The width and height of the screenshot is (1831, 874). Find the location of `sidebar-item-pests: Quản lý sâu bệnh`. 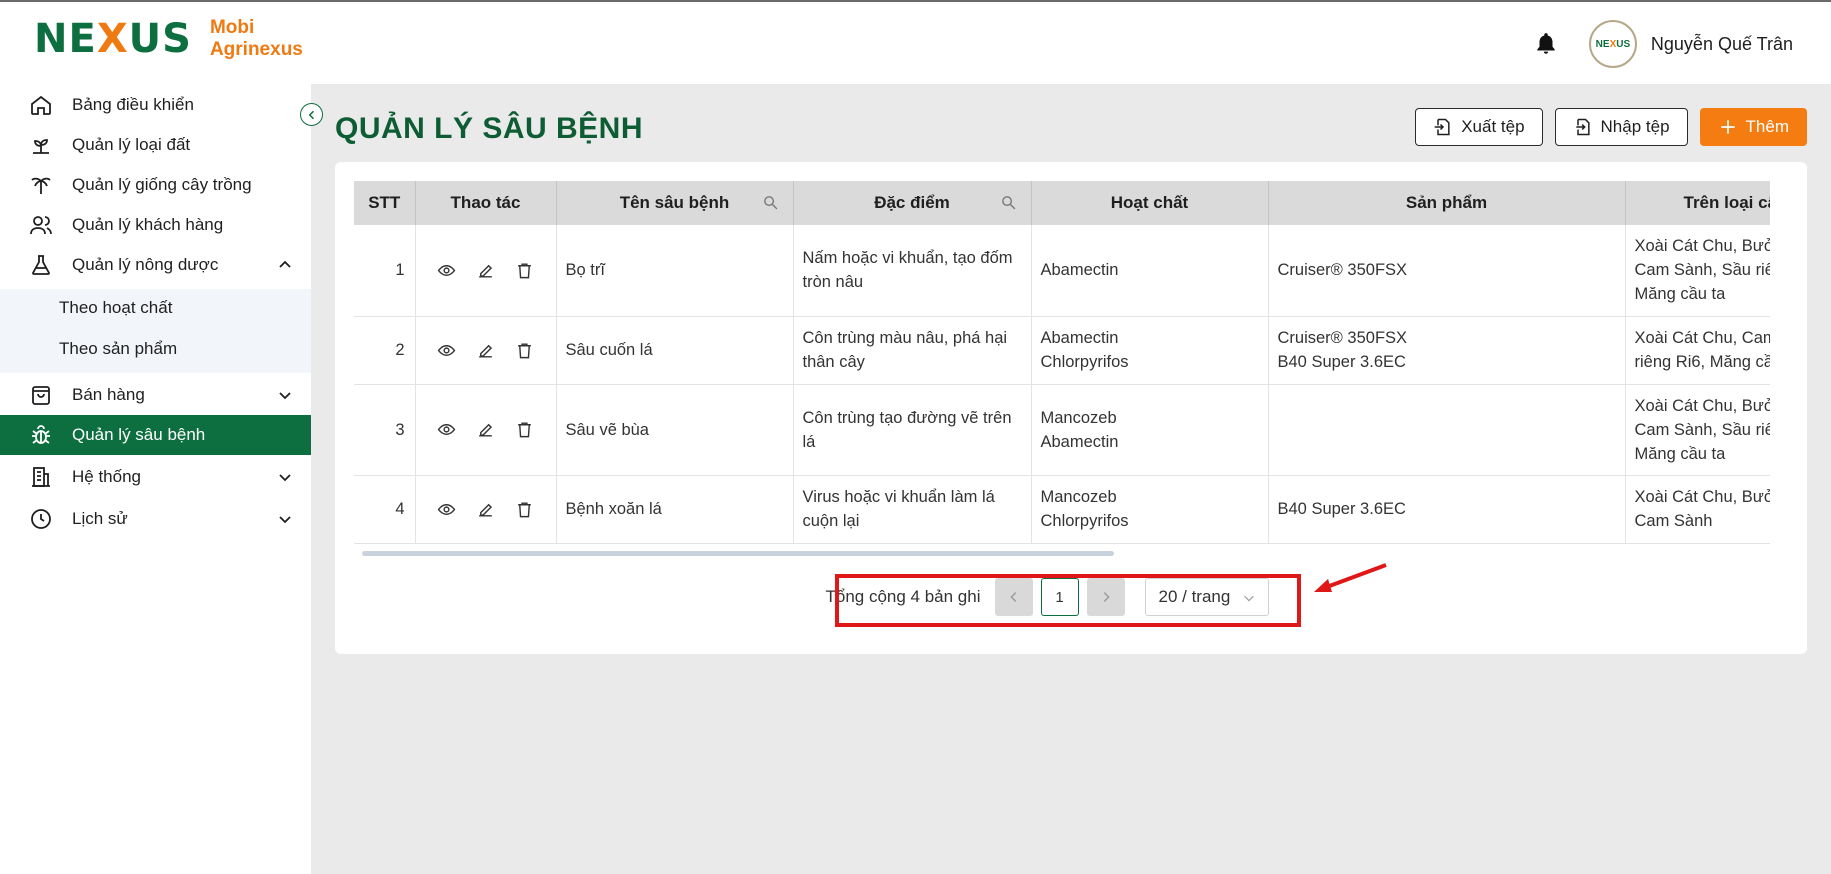

sidebar-item-pests: Quản lý sâu bệnh is located at coordinates (155, 435).